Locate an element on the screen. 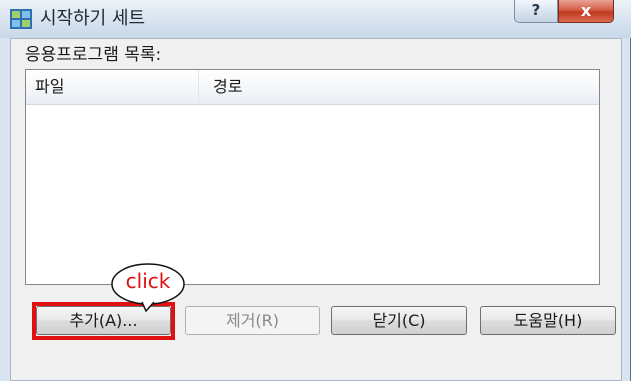 Image resolution: width=639 pixels, height=381 pixels. close-window-button: x is located at coordinates (586, 11).